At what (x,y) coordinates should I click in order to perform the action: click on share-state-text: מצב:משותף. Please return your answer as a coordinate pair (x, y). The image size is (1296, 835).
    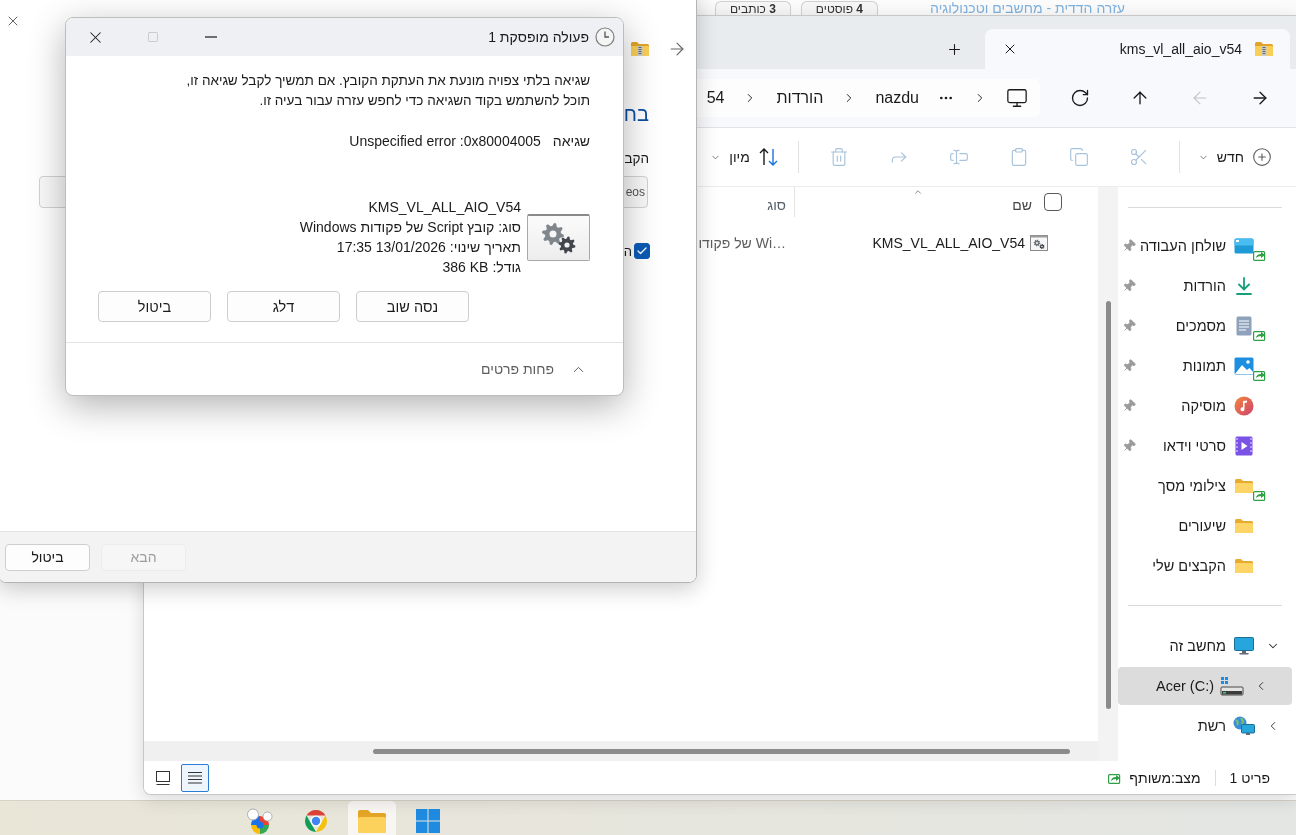
    Looking at the image, I should click on (1165, 777).